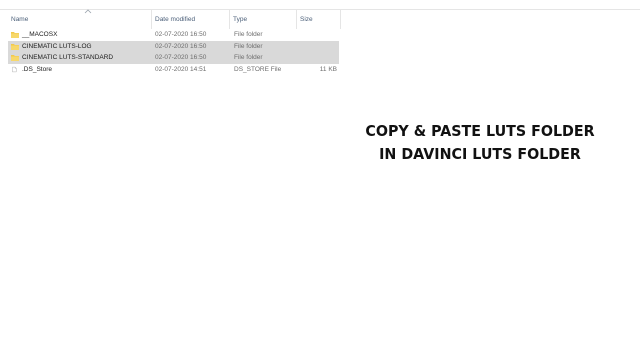  I want to click on column-header-type: Type, so click(263, 19).